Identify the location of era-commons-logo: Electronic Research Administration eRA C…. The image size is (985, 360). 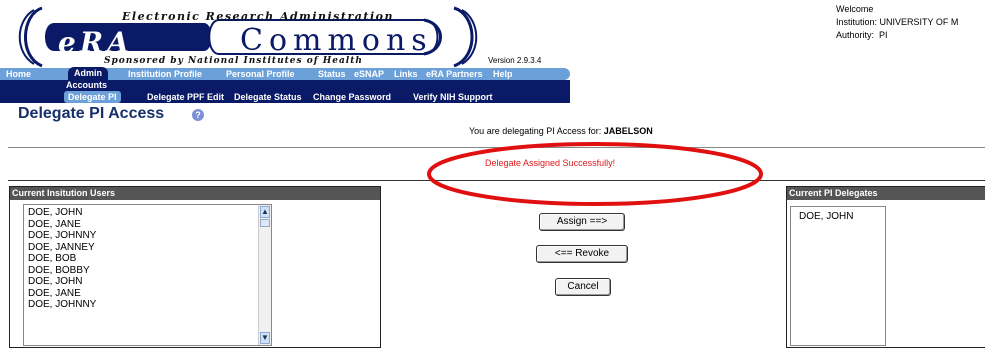
(248, 37).